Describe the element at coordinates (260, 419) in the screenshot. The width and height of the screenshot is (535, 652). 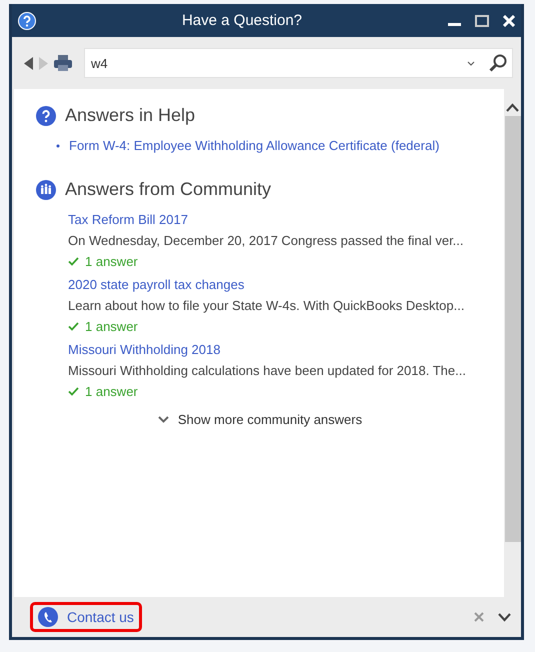
I see `show-more-button: Show more community answers` at that location.